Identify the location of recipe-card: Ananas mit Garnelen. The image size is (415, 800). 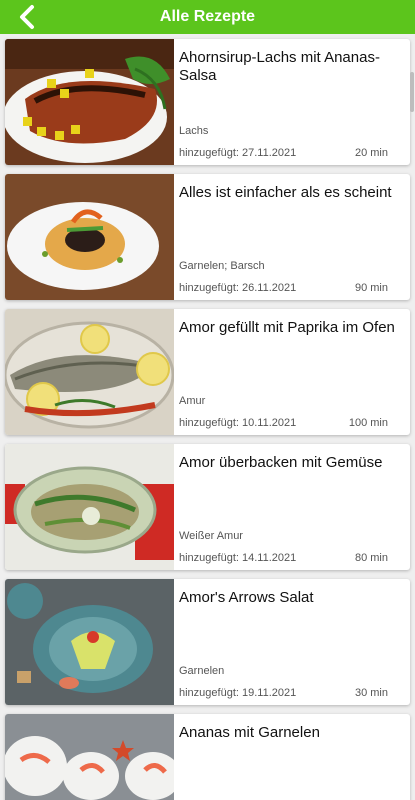
(207, 757).